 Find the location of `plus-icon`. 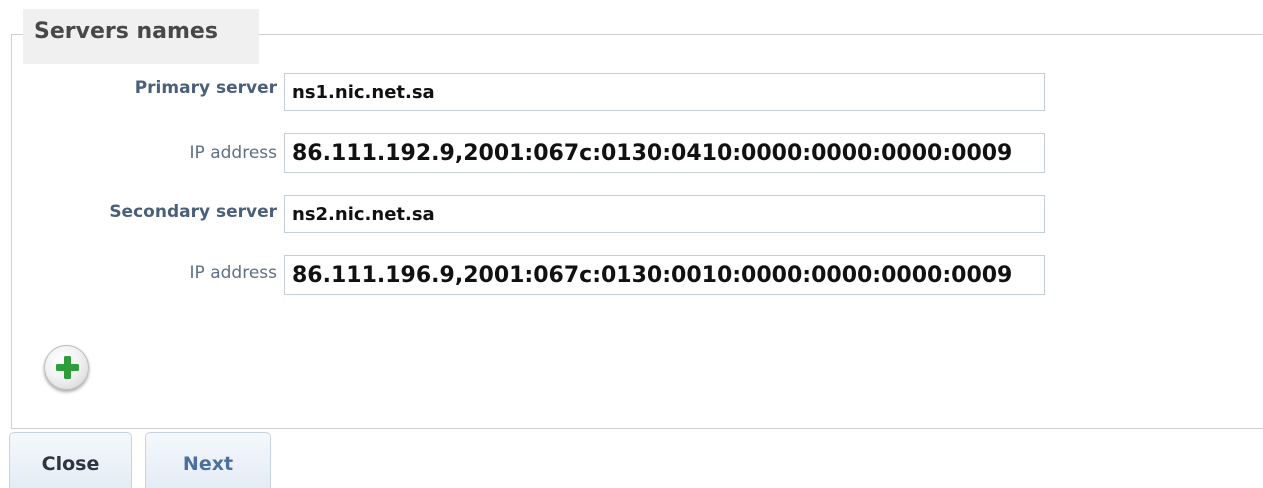

plus-icon is located at coordinates (67, 367).